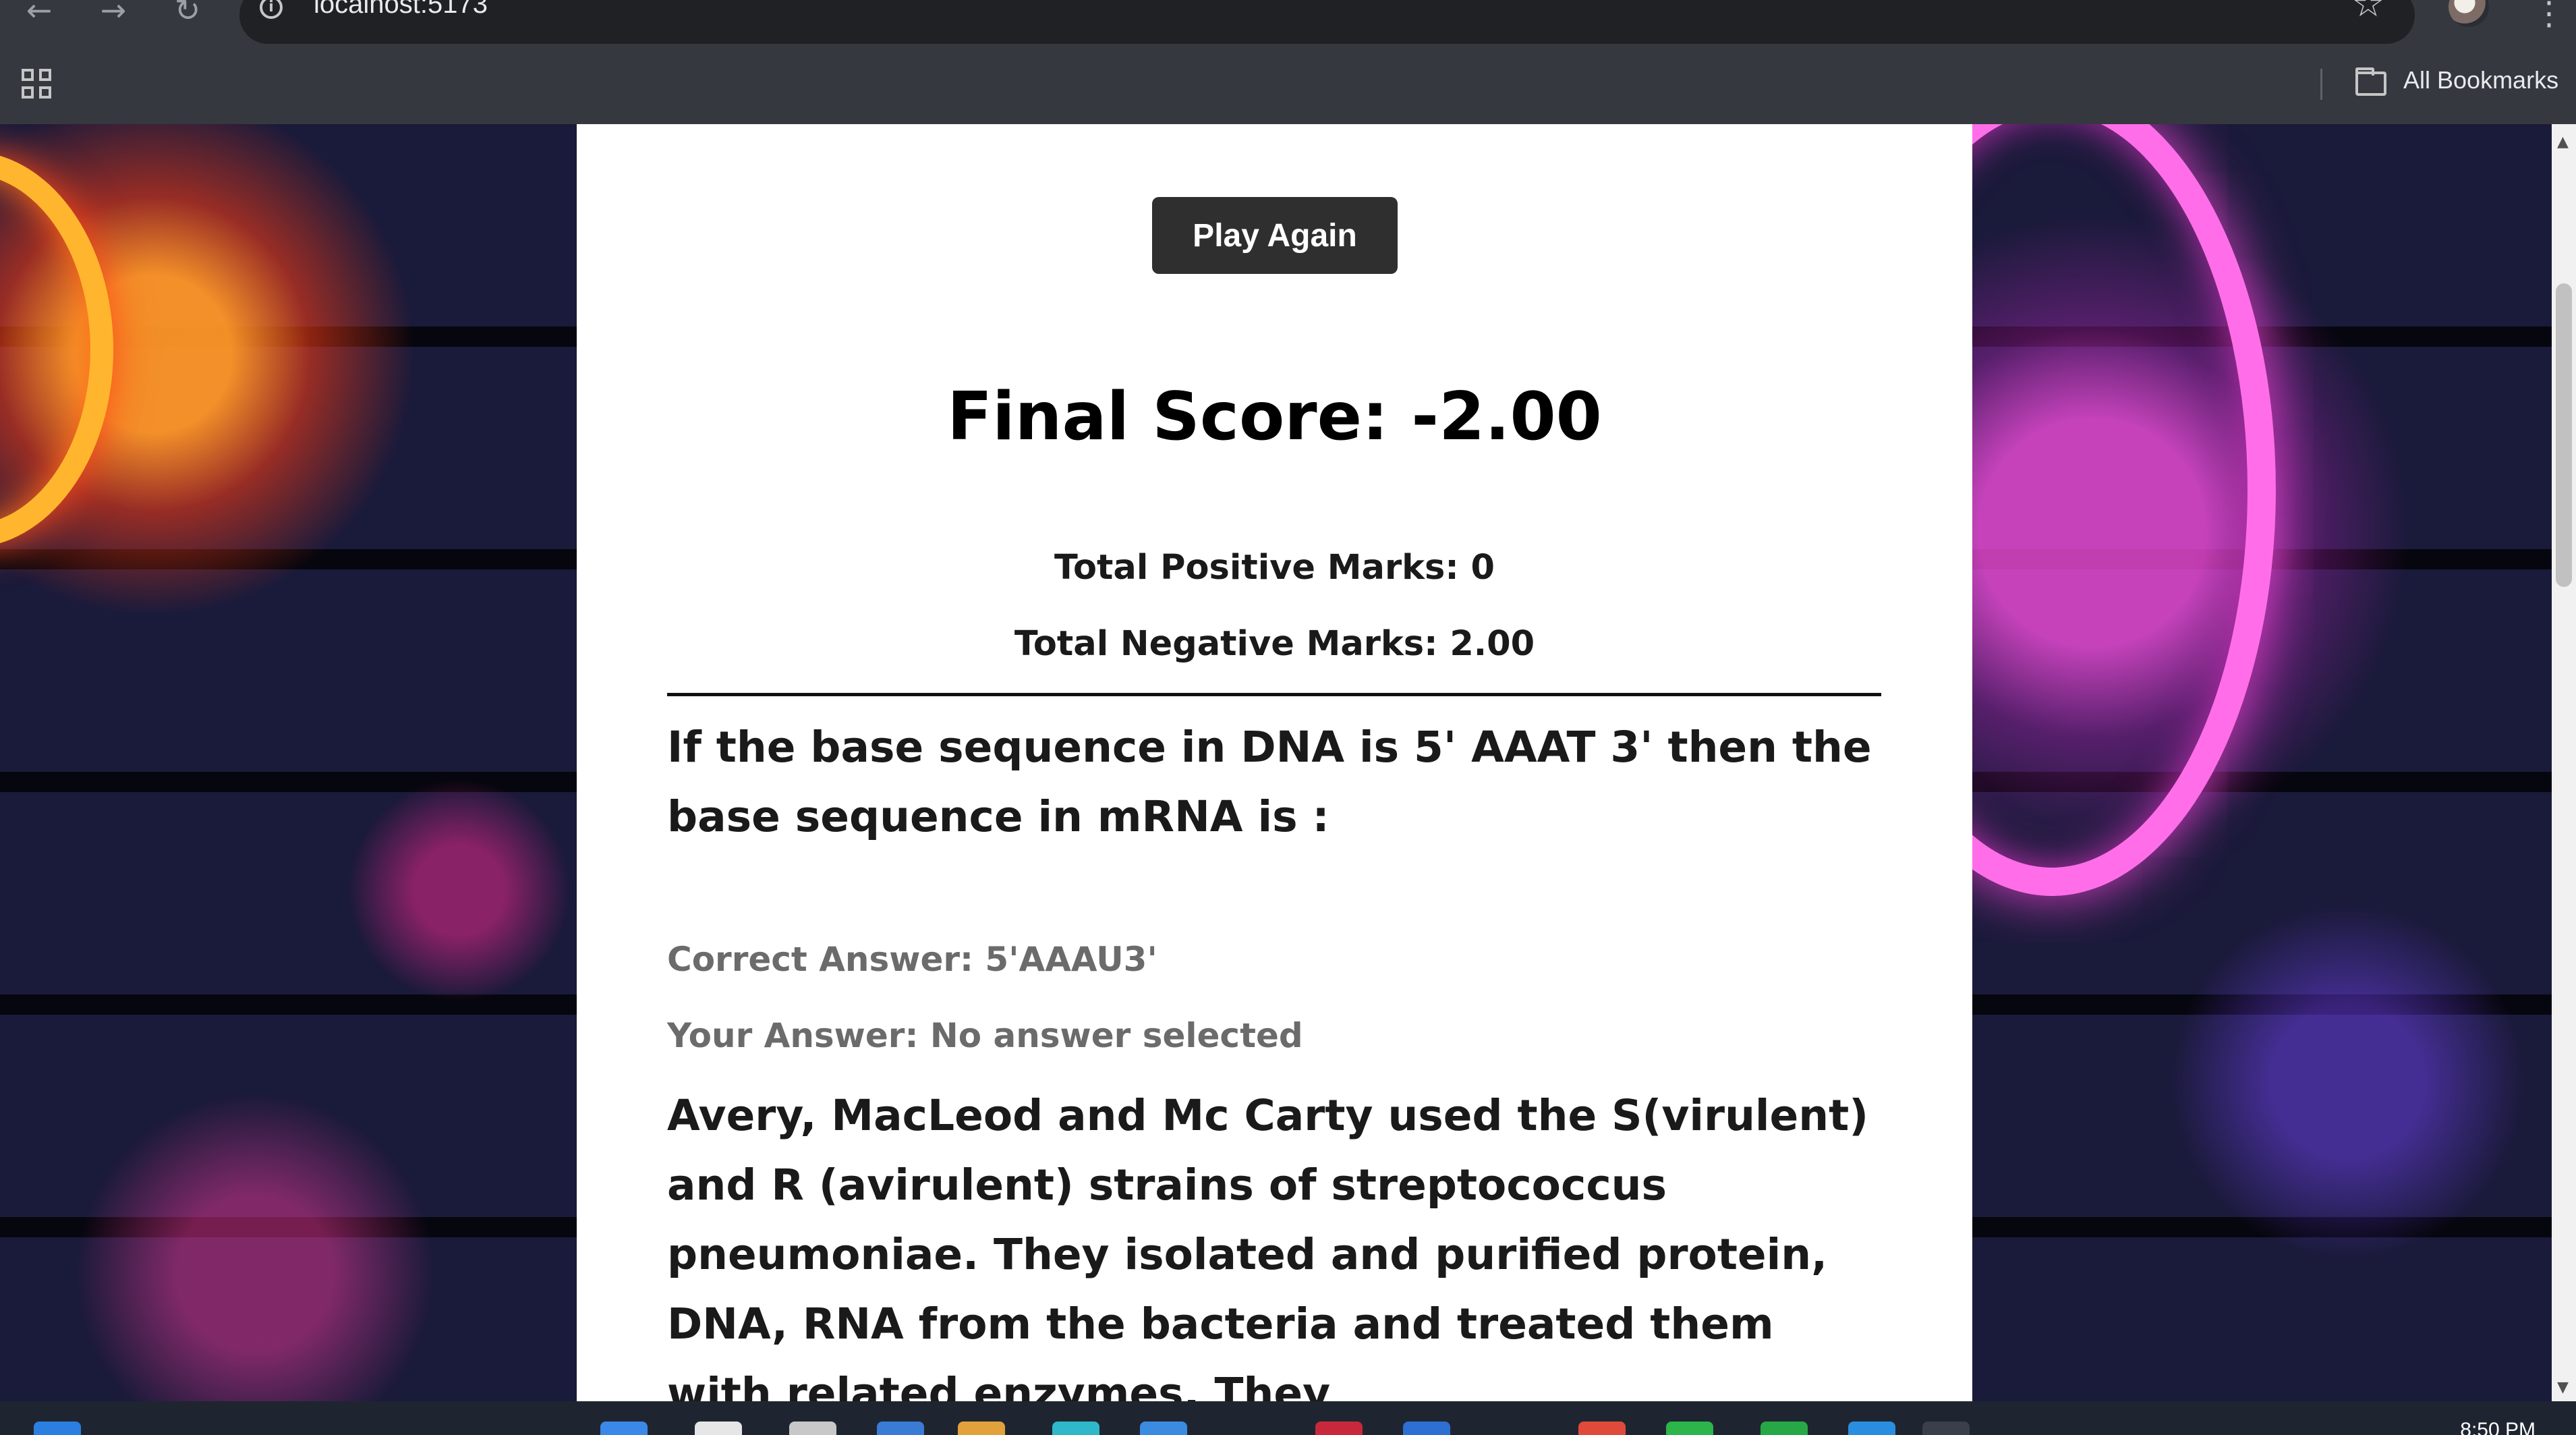 Image resolution: width=2576 pixels, height=1435 pixels. I want to click on taskbar-clock: 8:50 PM, so click(2498, 1427).